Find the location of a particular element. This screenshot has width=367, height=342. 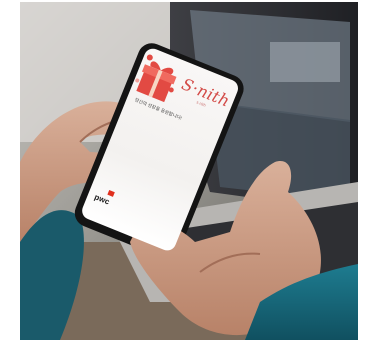

pwc-mark is located at coordinates (111, 193).